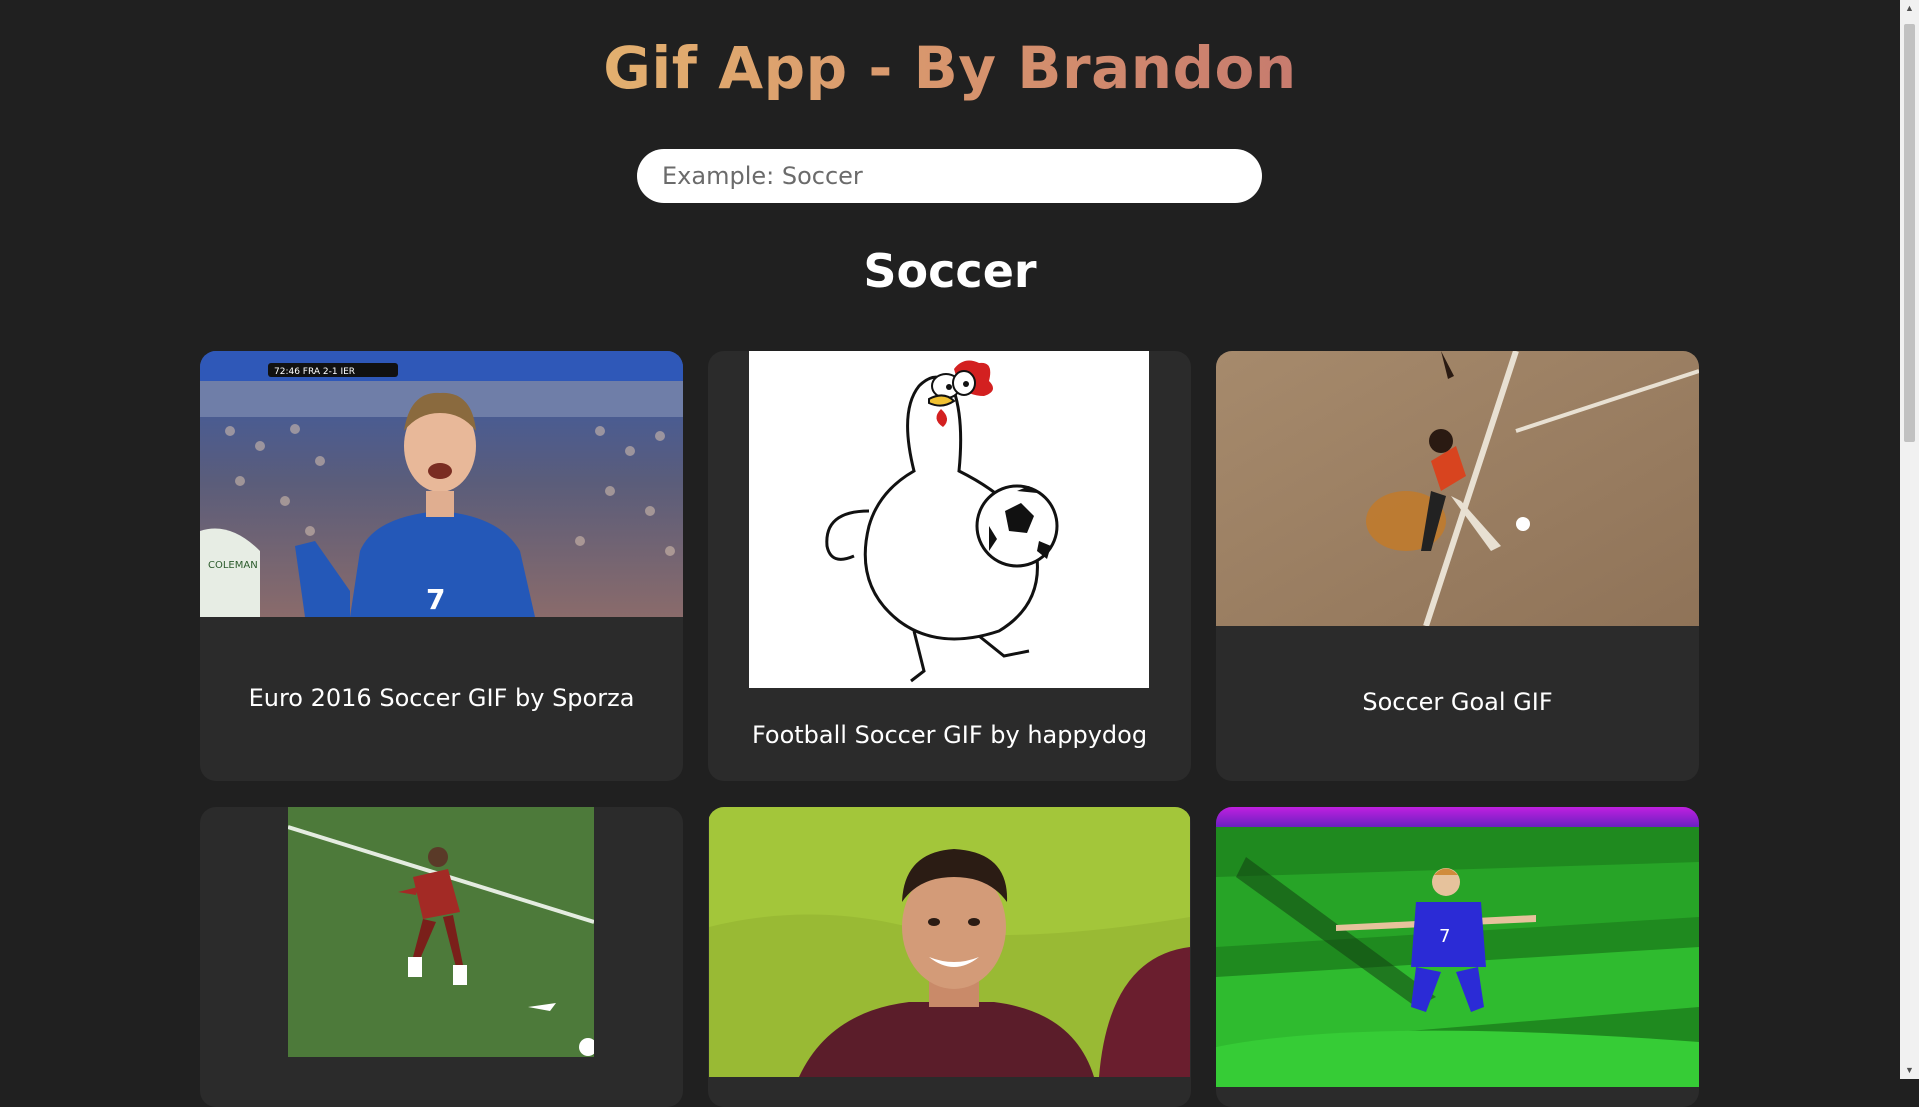  I want to click on gif-image: 7, so click(1457, 947).